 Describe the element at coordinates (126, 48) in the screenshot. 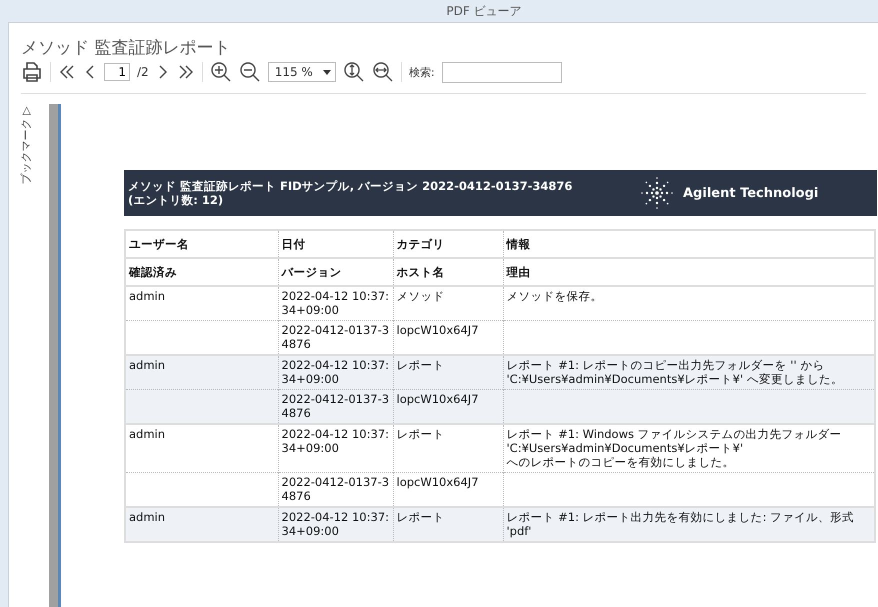

I see `document-title: メソッド 監査証跡レポート` at that location.